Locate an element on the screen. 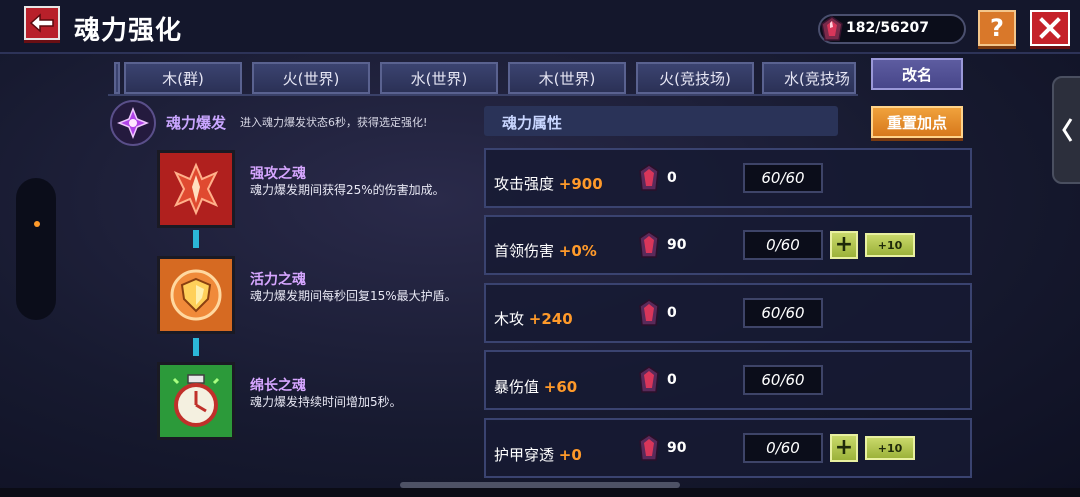  attribute-bonus: +240 is located at coordinates (550, 319).